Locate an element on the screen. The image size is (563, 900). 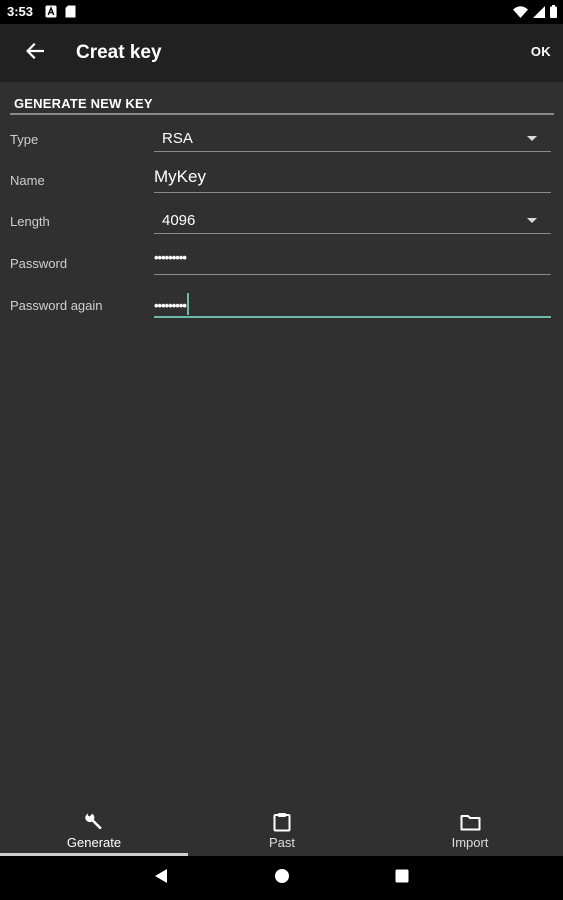
system-home-button is located at coordinates (282, 878).